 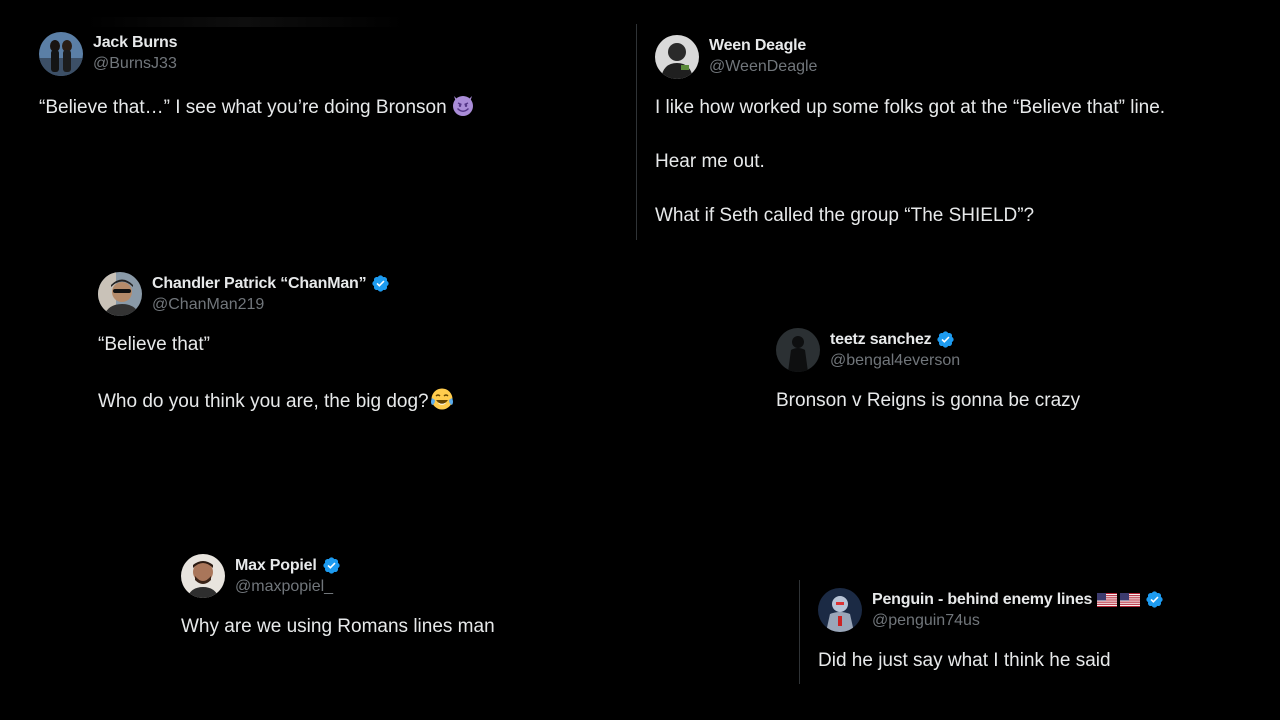 I want to click on tears-of-joy-emoji, so click(x=442, y=399).